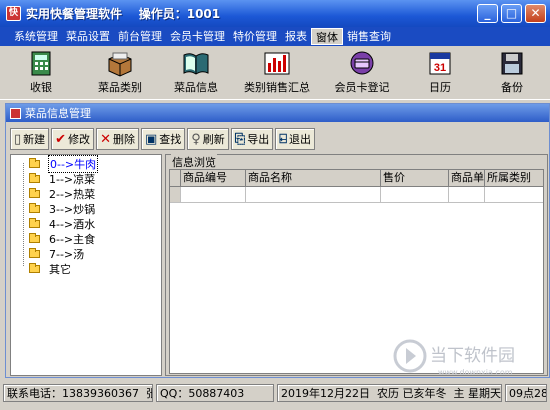  Describe the element at coordinates (72, 179) in the screenshot. I see `tree-item-label: 1-->凉菜` at that location.